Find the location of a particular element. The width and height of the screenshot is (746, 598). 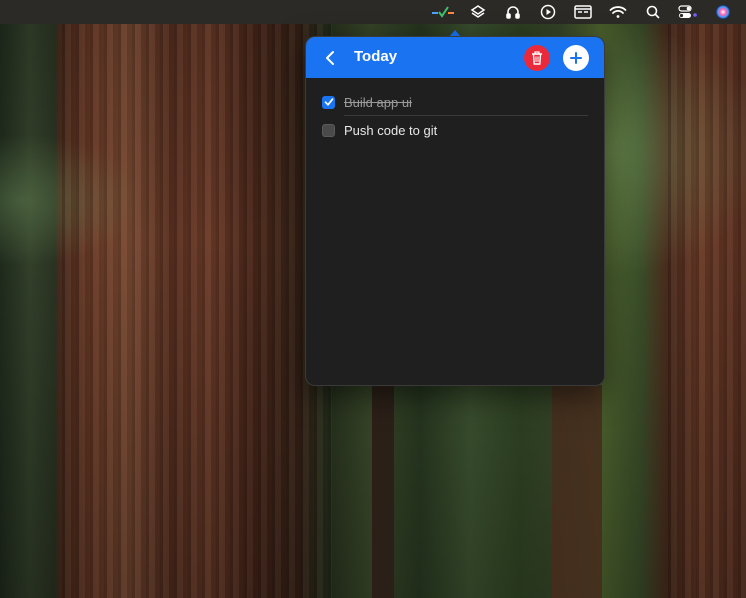

trash-icon is located at coordinates (537, 58).